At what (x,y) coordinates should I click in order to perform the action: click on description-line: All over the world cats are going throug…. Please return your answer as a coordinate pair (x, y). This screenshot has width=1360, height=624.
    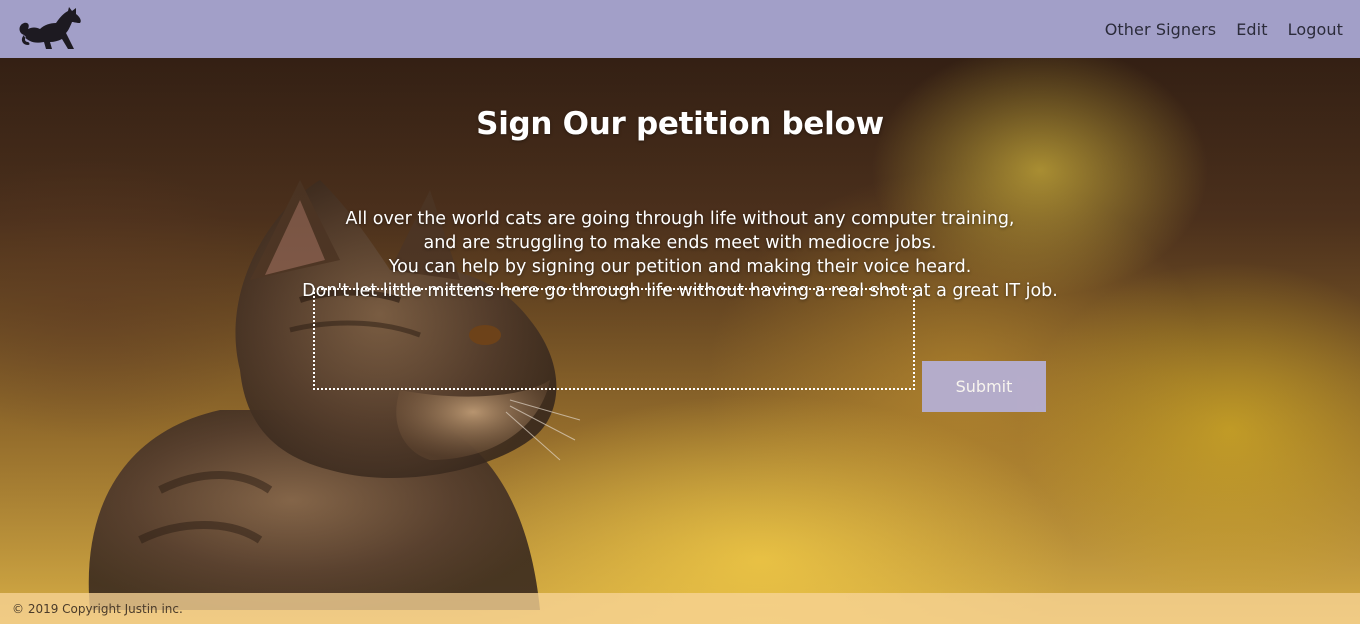
    Looking at the image, I should click on (680, 219).